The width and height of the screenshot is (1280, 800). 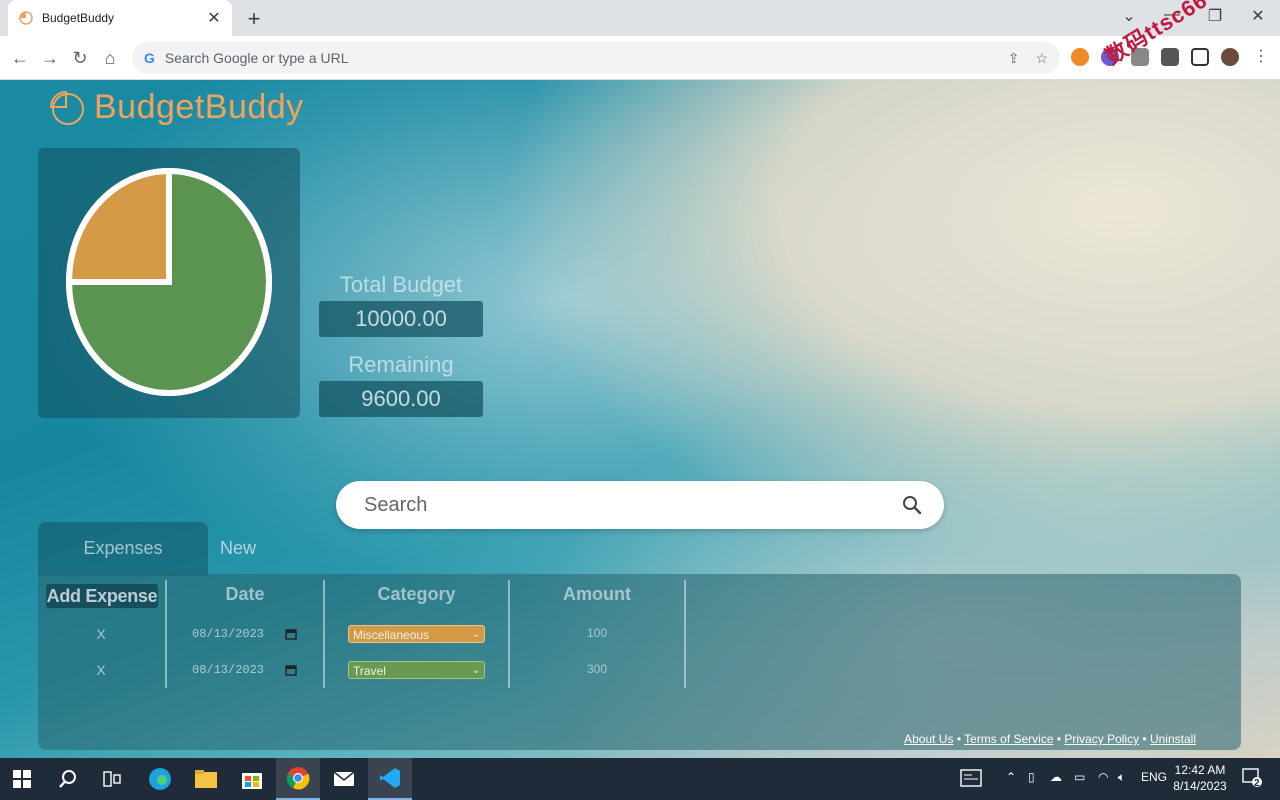 I want to click on expense-category-select: Travel ⌄, so click(x=416, y=670).